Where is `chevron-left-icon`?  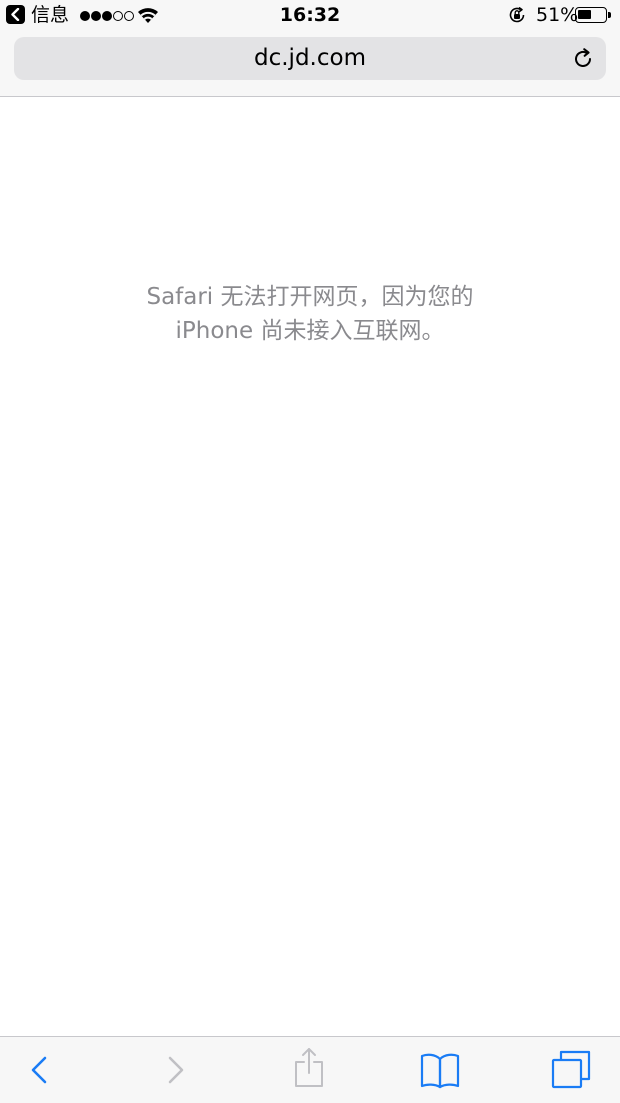 chevron-left-icon is located at coordinates (39, 1070).